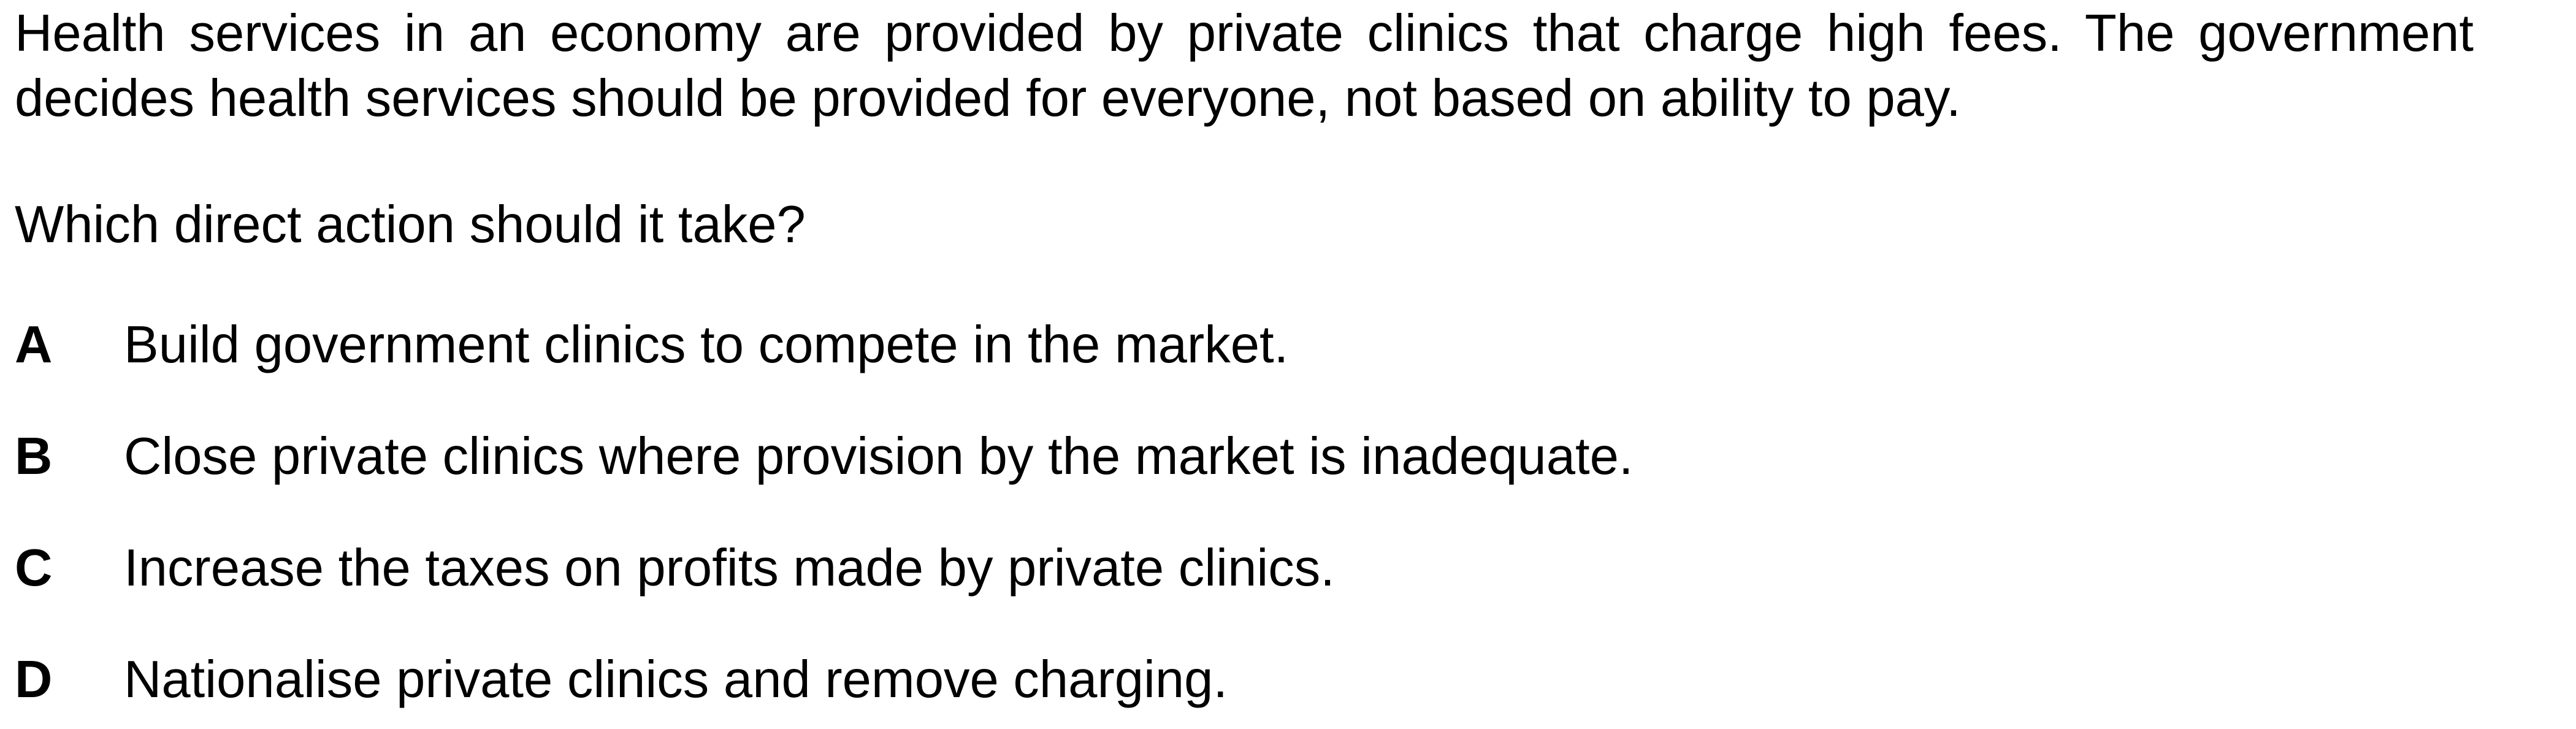 This screenshot has height=729, width=2576. What do you see at coordinates (34, 568) in the screenshot?
I see `option-letter: C` at bounding box center [34, 568].